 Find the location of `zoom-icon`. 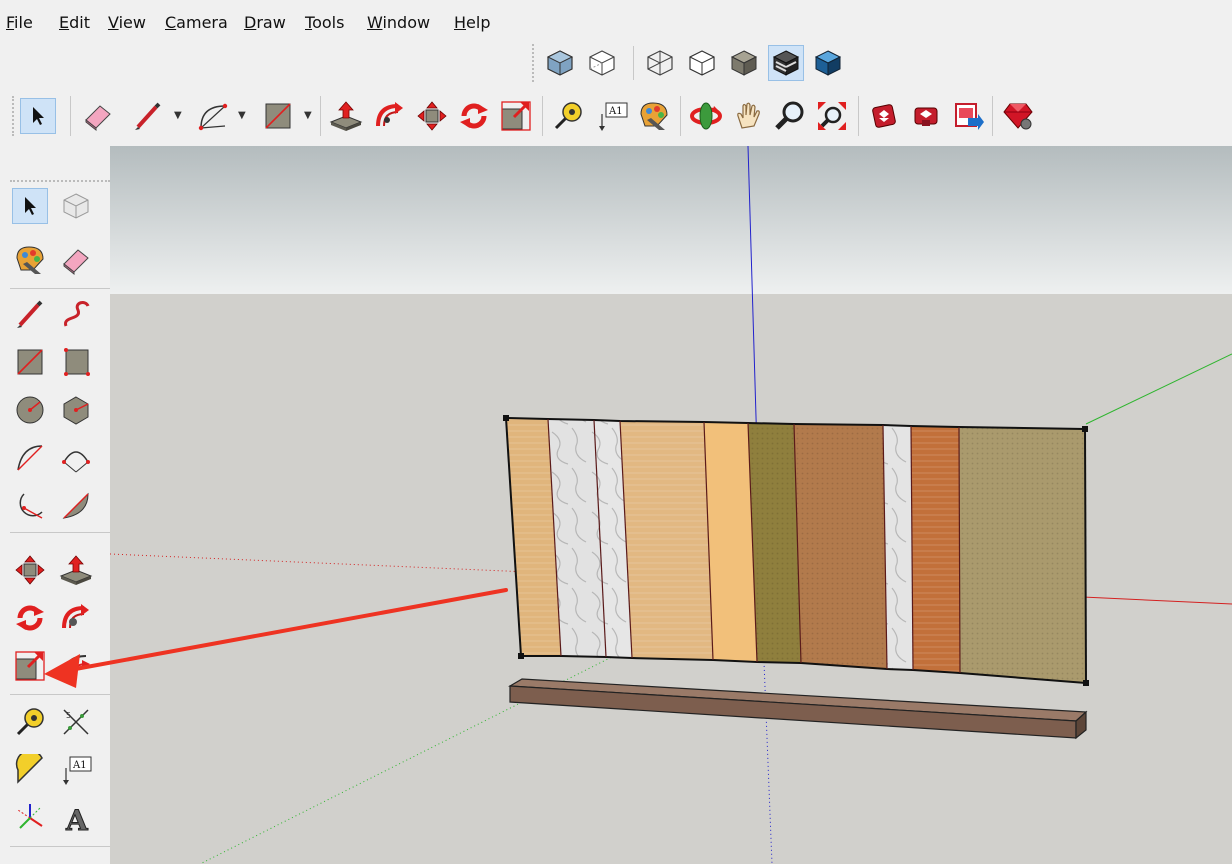

zoom-icon is located at coordinates (790, 116).